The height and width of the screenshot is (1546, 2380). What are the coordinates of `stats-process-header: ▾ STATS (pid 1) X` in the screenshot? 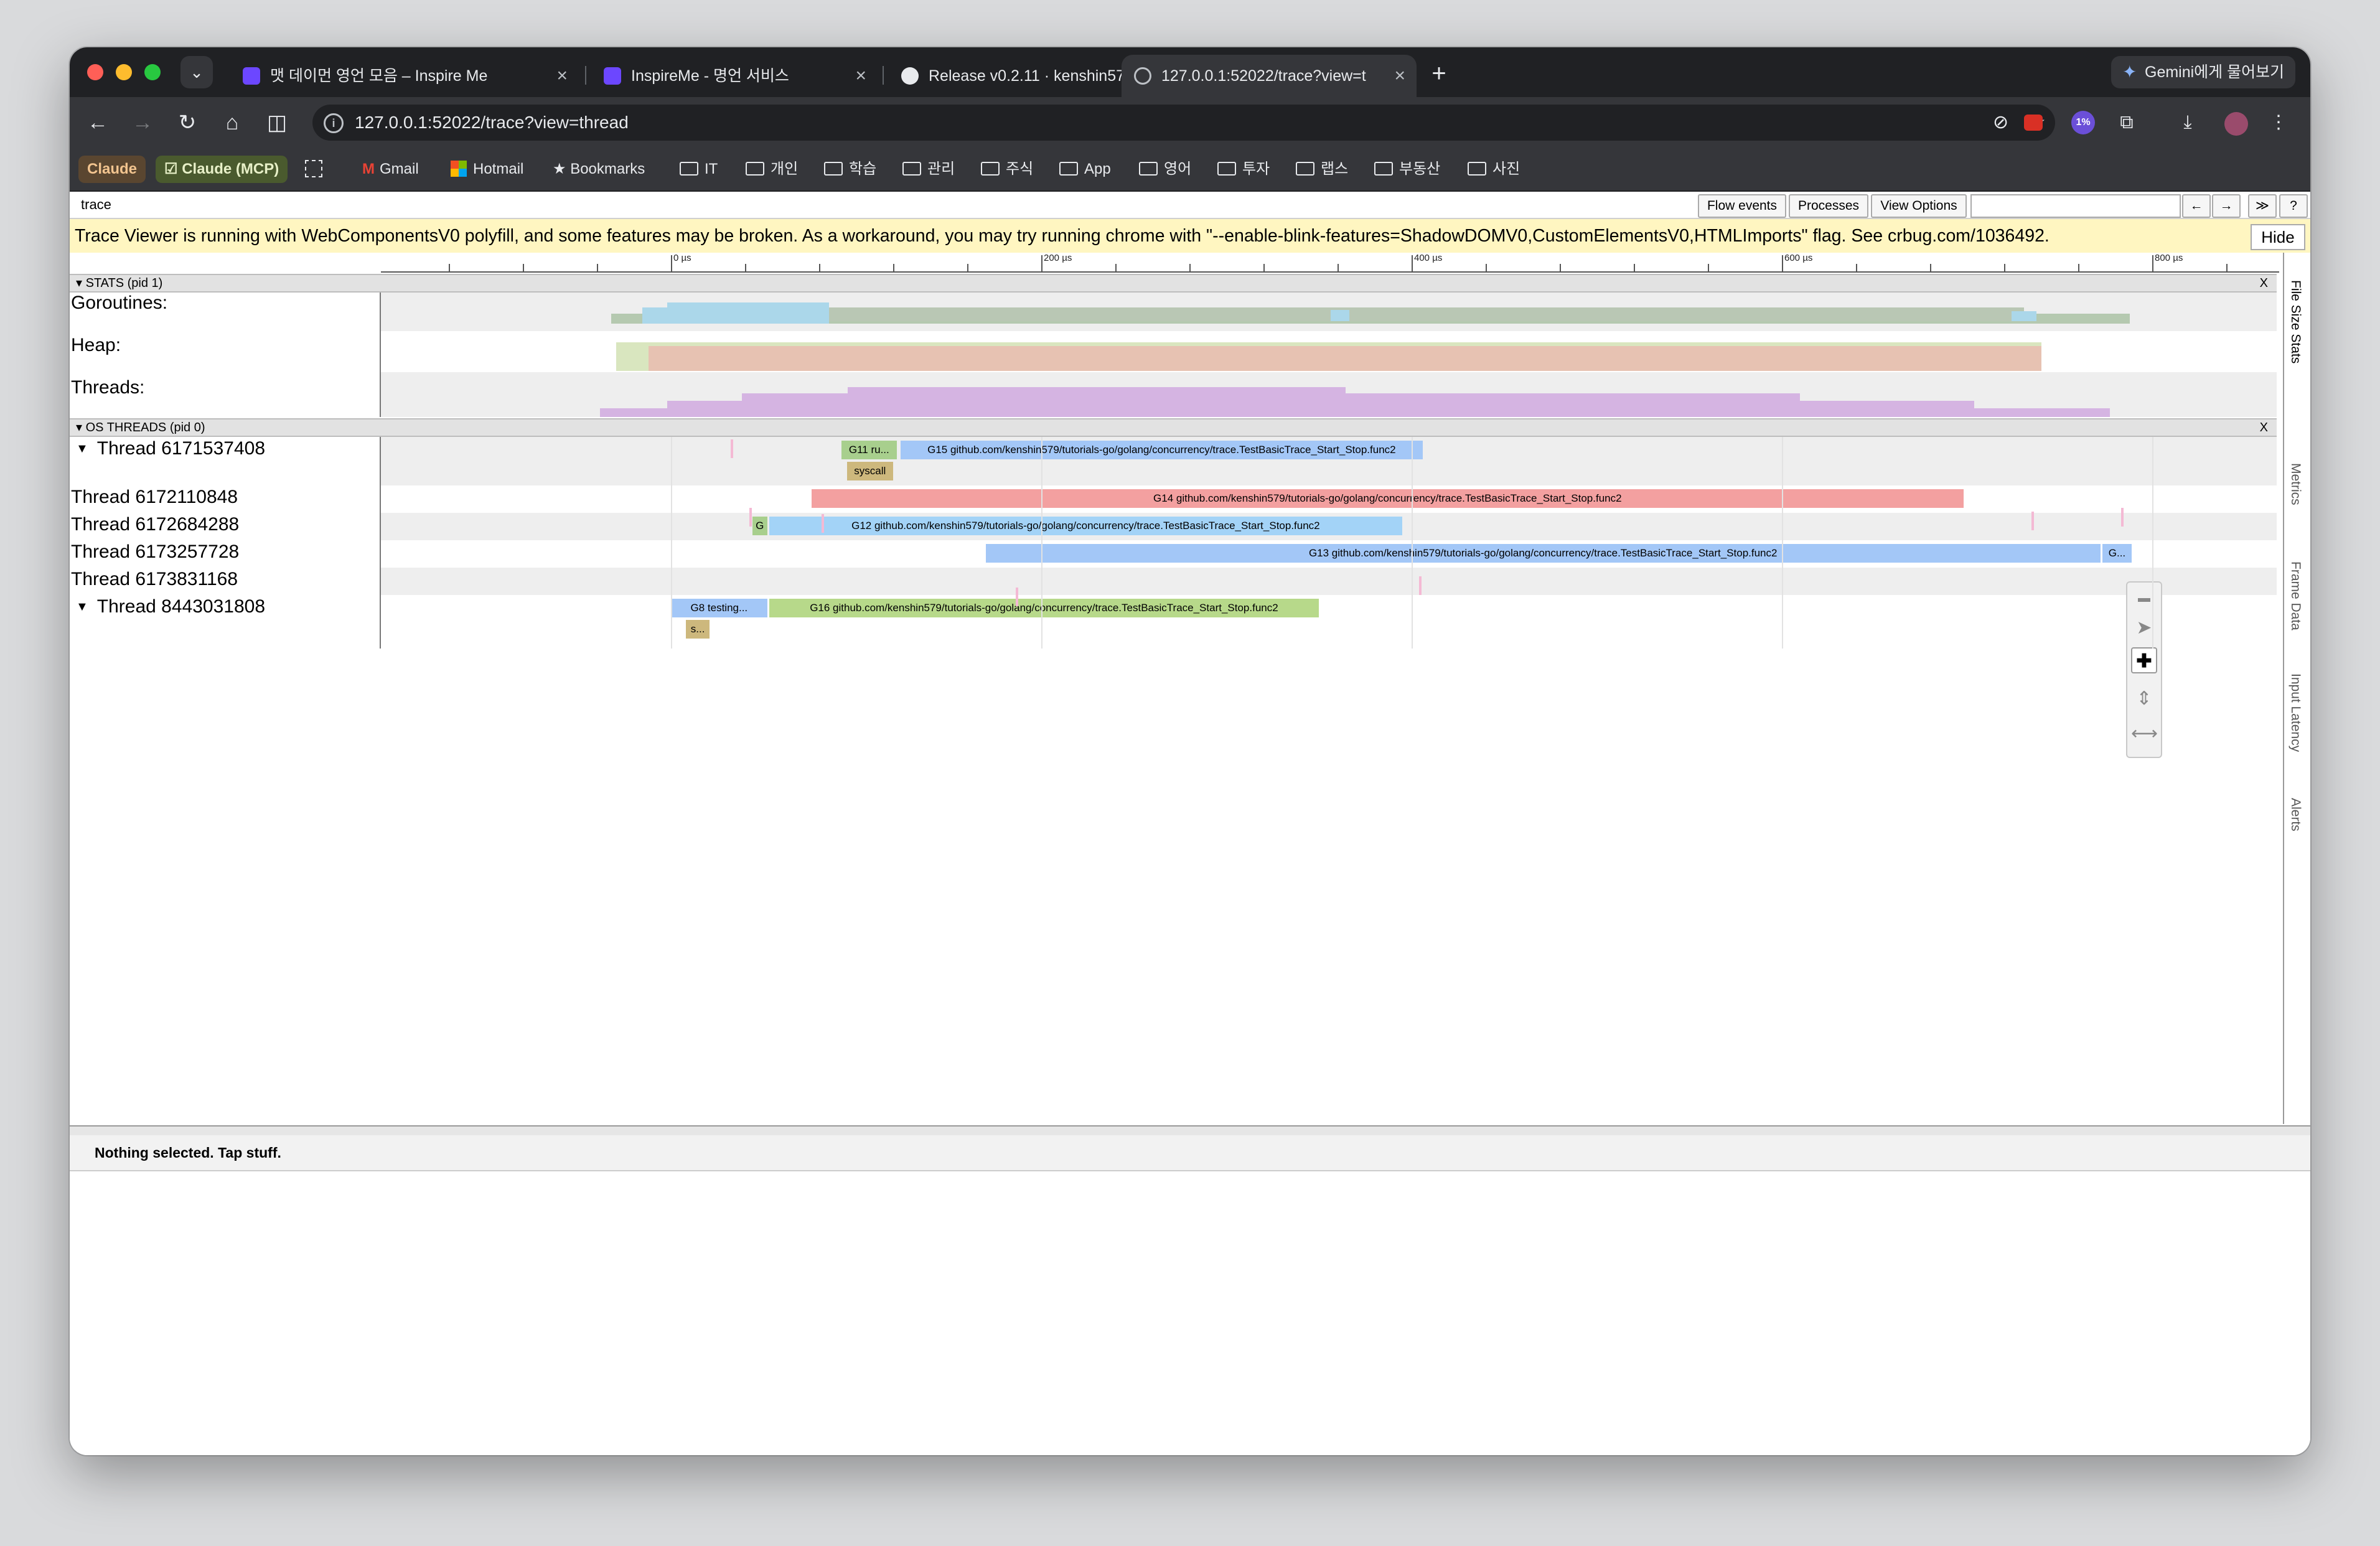 It's located at (1174, 283).